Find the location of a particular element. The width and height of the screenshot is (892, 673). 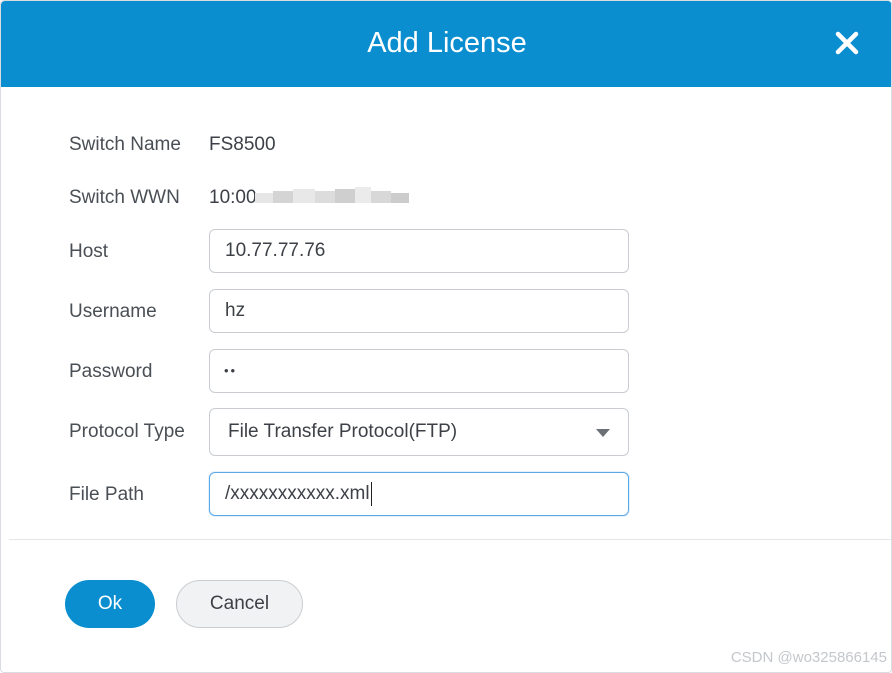

protocol-type-select: File Transfer Protocol(FTP) is located at coordinates (419, 432).